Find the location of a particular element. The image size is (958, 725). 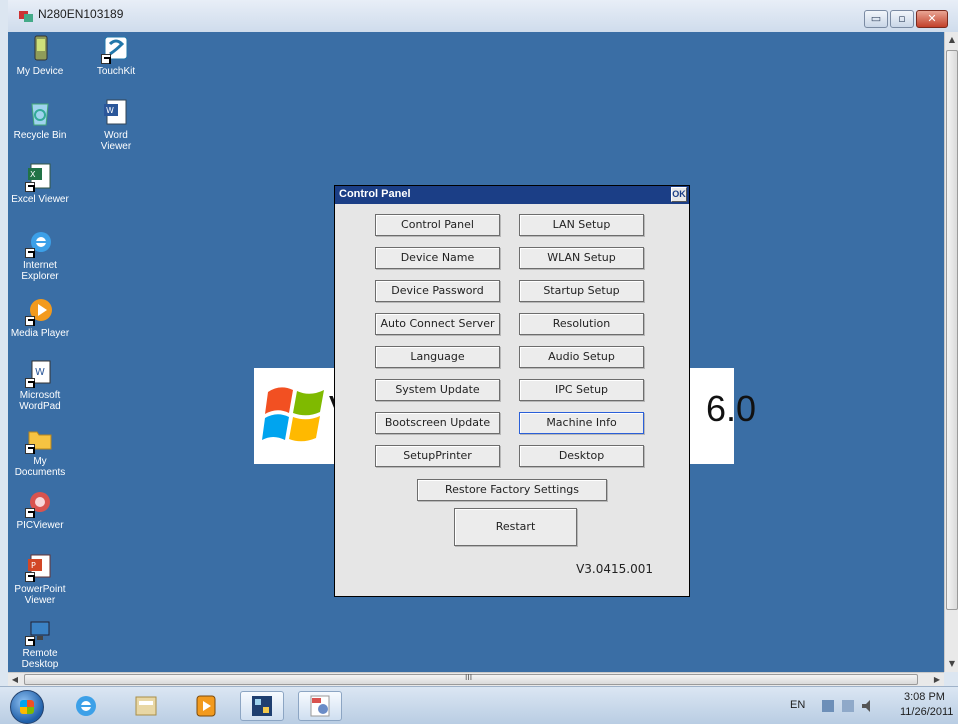

icon-label: Microsoft WordPad is located at coordinates (40, 401).